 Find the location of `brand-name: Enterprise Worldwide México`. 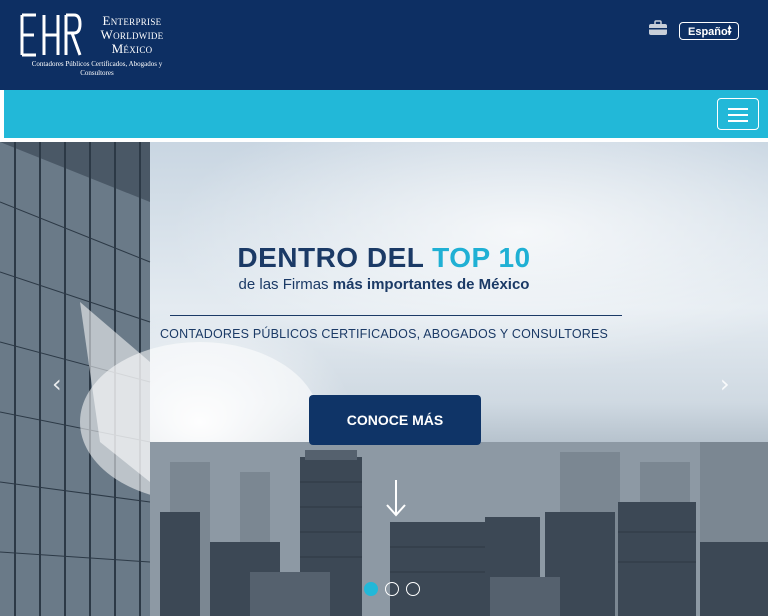

brand-name: Enterprise Worldwide México is located at coordinates (132, 35).